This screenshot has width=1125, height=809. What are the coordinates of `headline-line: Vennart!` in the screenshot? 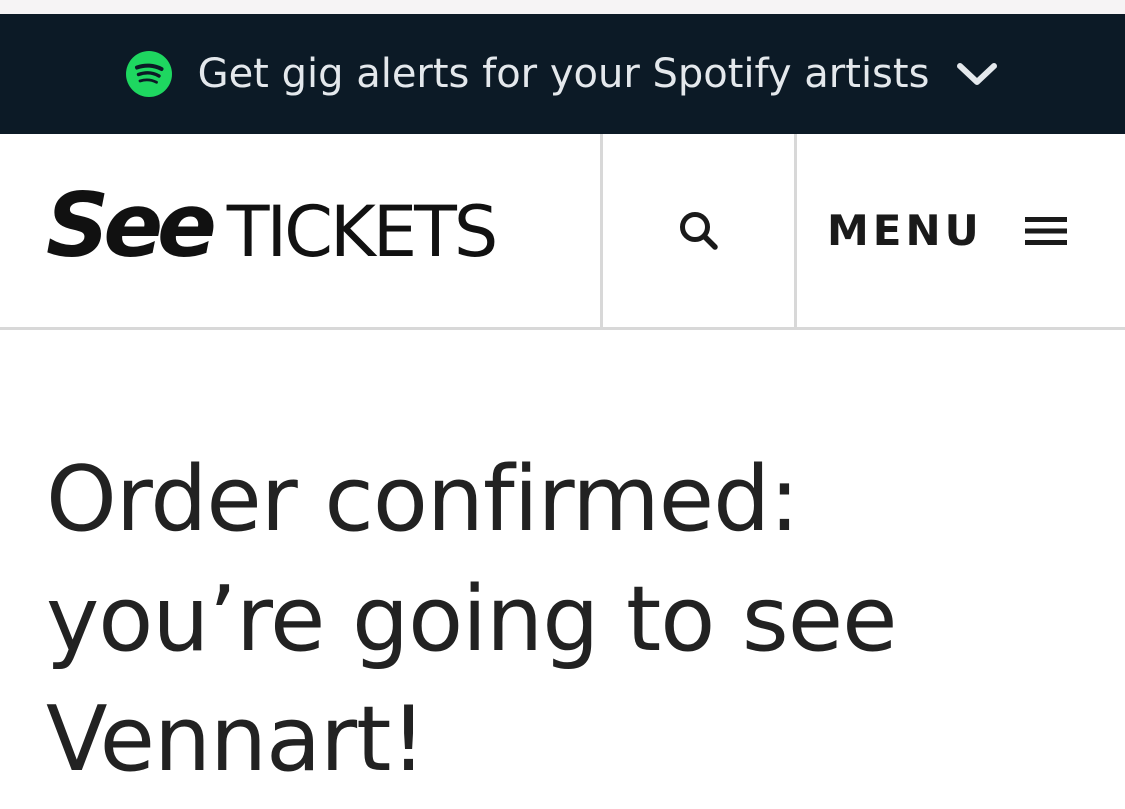 It's located at (236, 739).